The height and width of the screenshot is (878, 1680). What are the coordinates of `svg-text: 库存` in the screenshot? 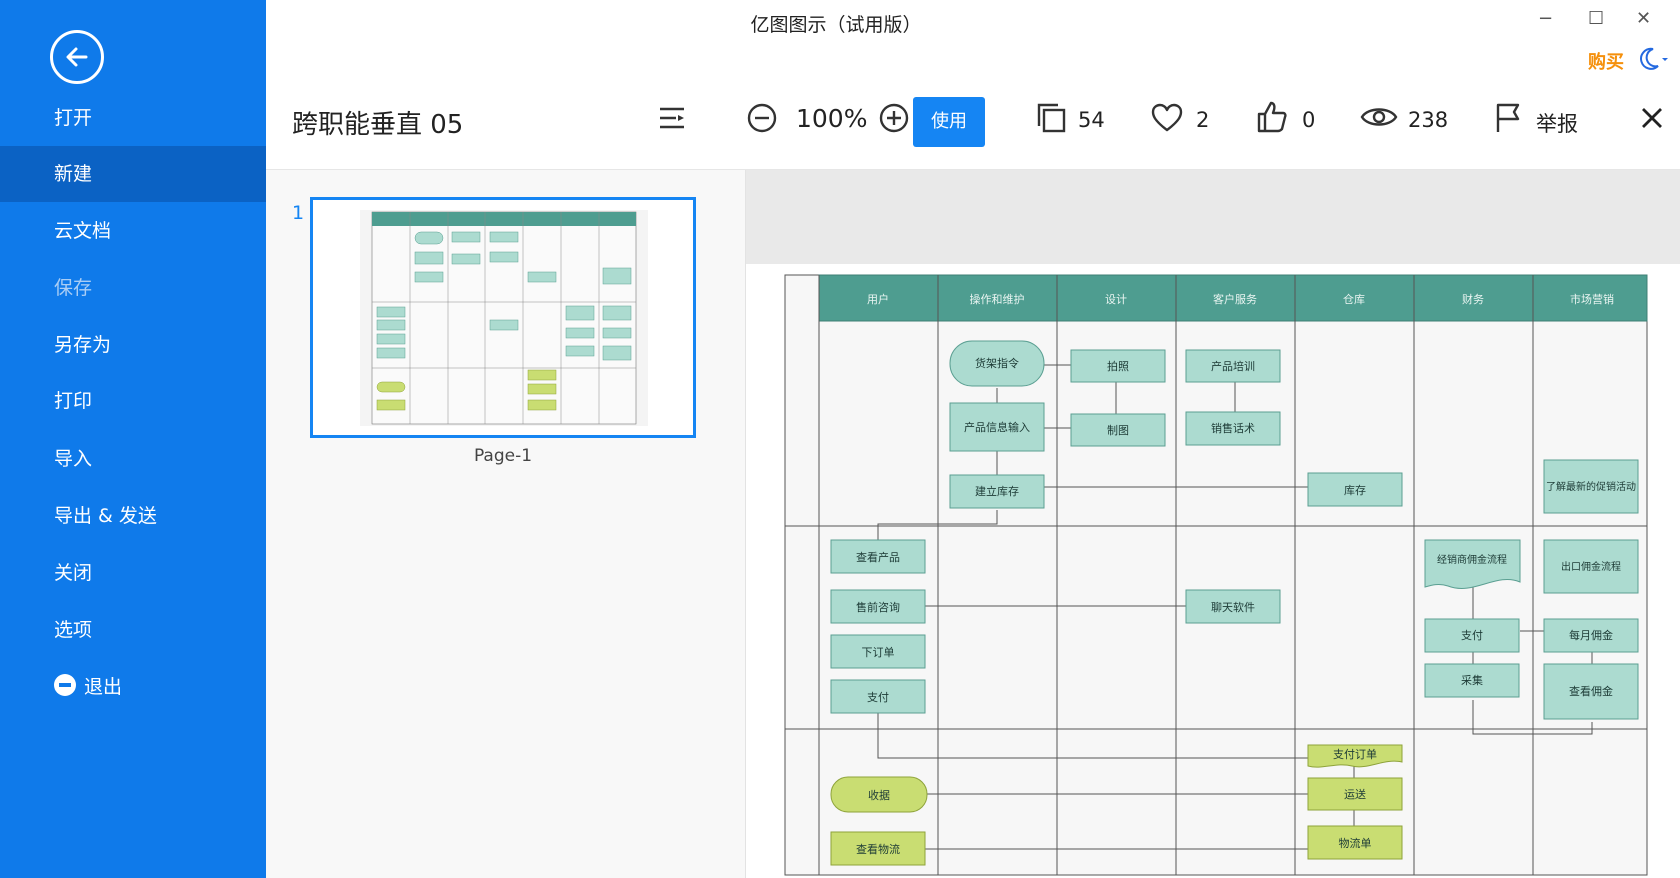 It's located at (1355, 490).